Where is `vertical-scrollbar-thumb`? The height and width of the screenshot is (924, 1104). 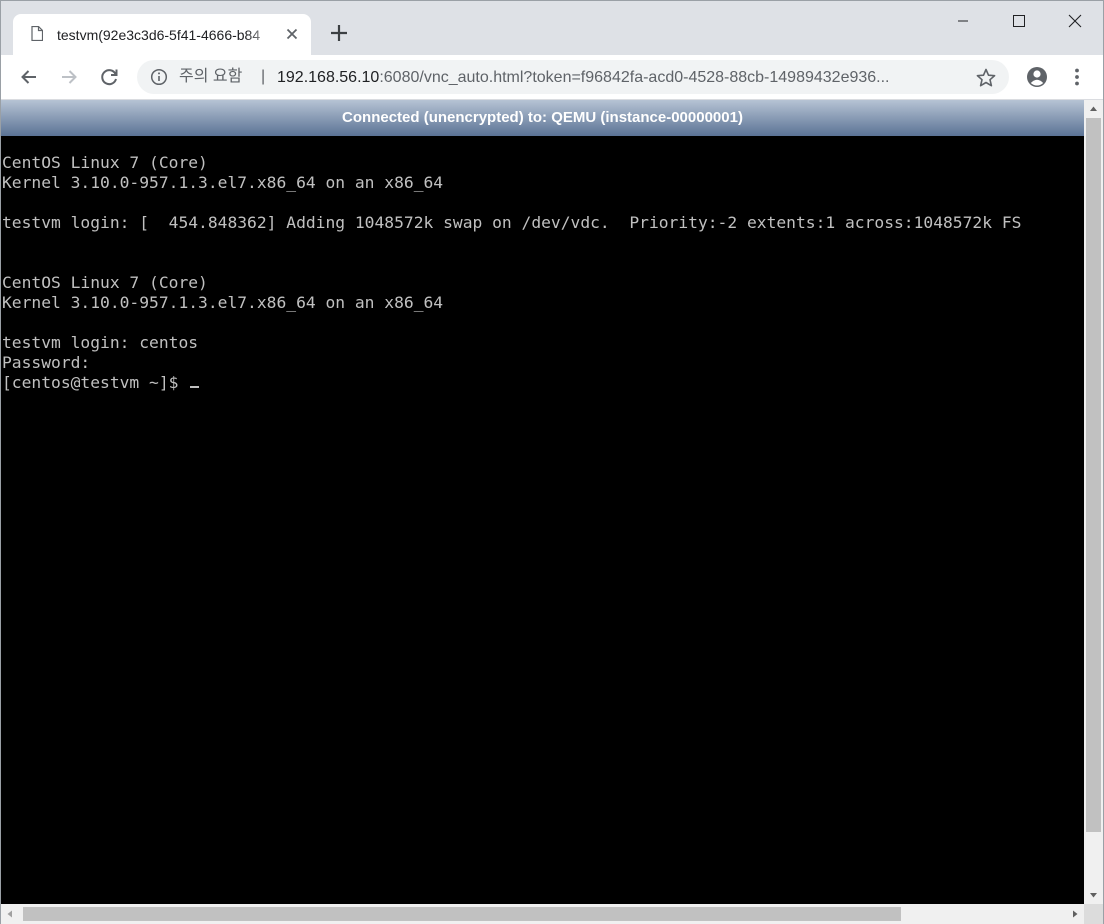 vertical-scrollbar-thumb is located at coordinates (1093, 475).